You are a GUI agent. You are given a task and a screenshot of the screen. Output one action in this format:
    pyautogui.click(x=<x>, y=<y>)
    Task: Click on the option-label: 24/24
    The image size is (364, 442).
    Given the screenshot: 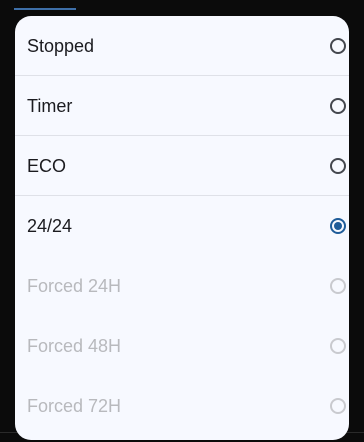 What is the action you would take?
    pyautogui.click(x=50, y=226)
    